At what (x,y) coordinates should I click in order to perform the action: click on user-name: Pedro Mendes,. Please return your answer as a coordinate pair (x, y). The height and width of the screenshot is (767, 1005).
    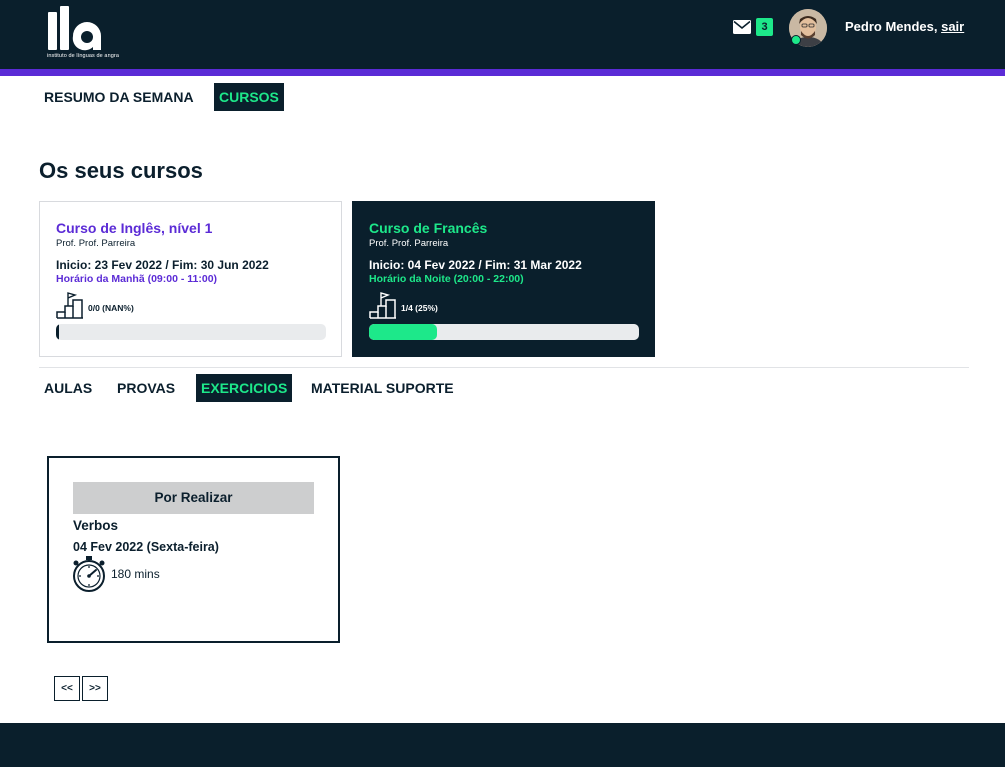
    Looking at the image, I should click on (891, 26).